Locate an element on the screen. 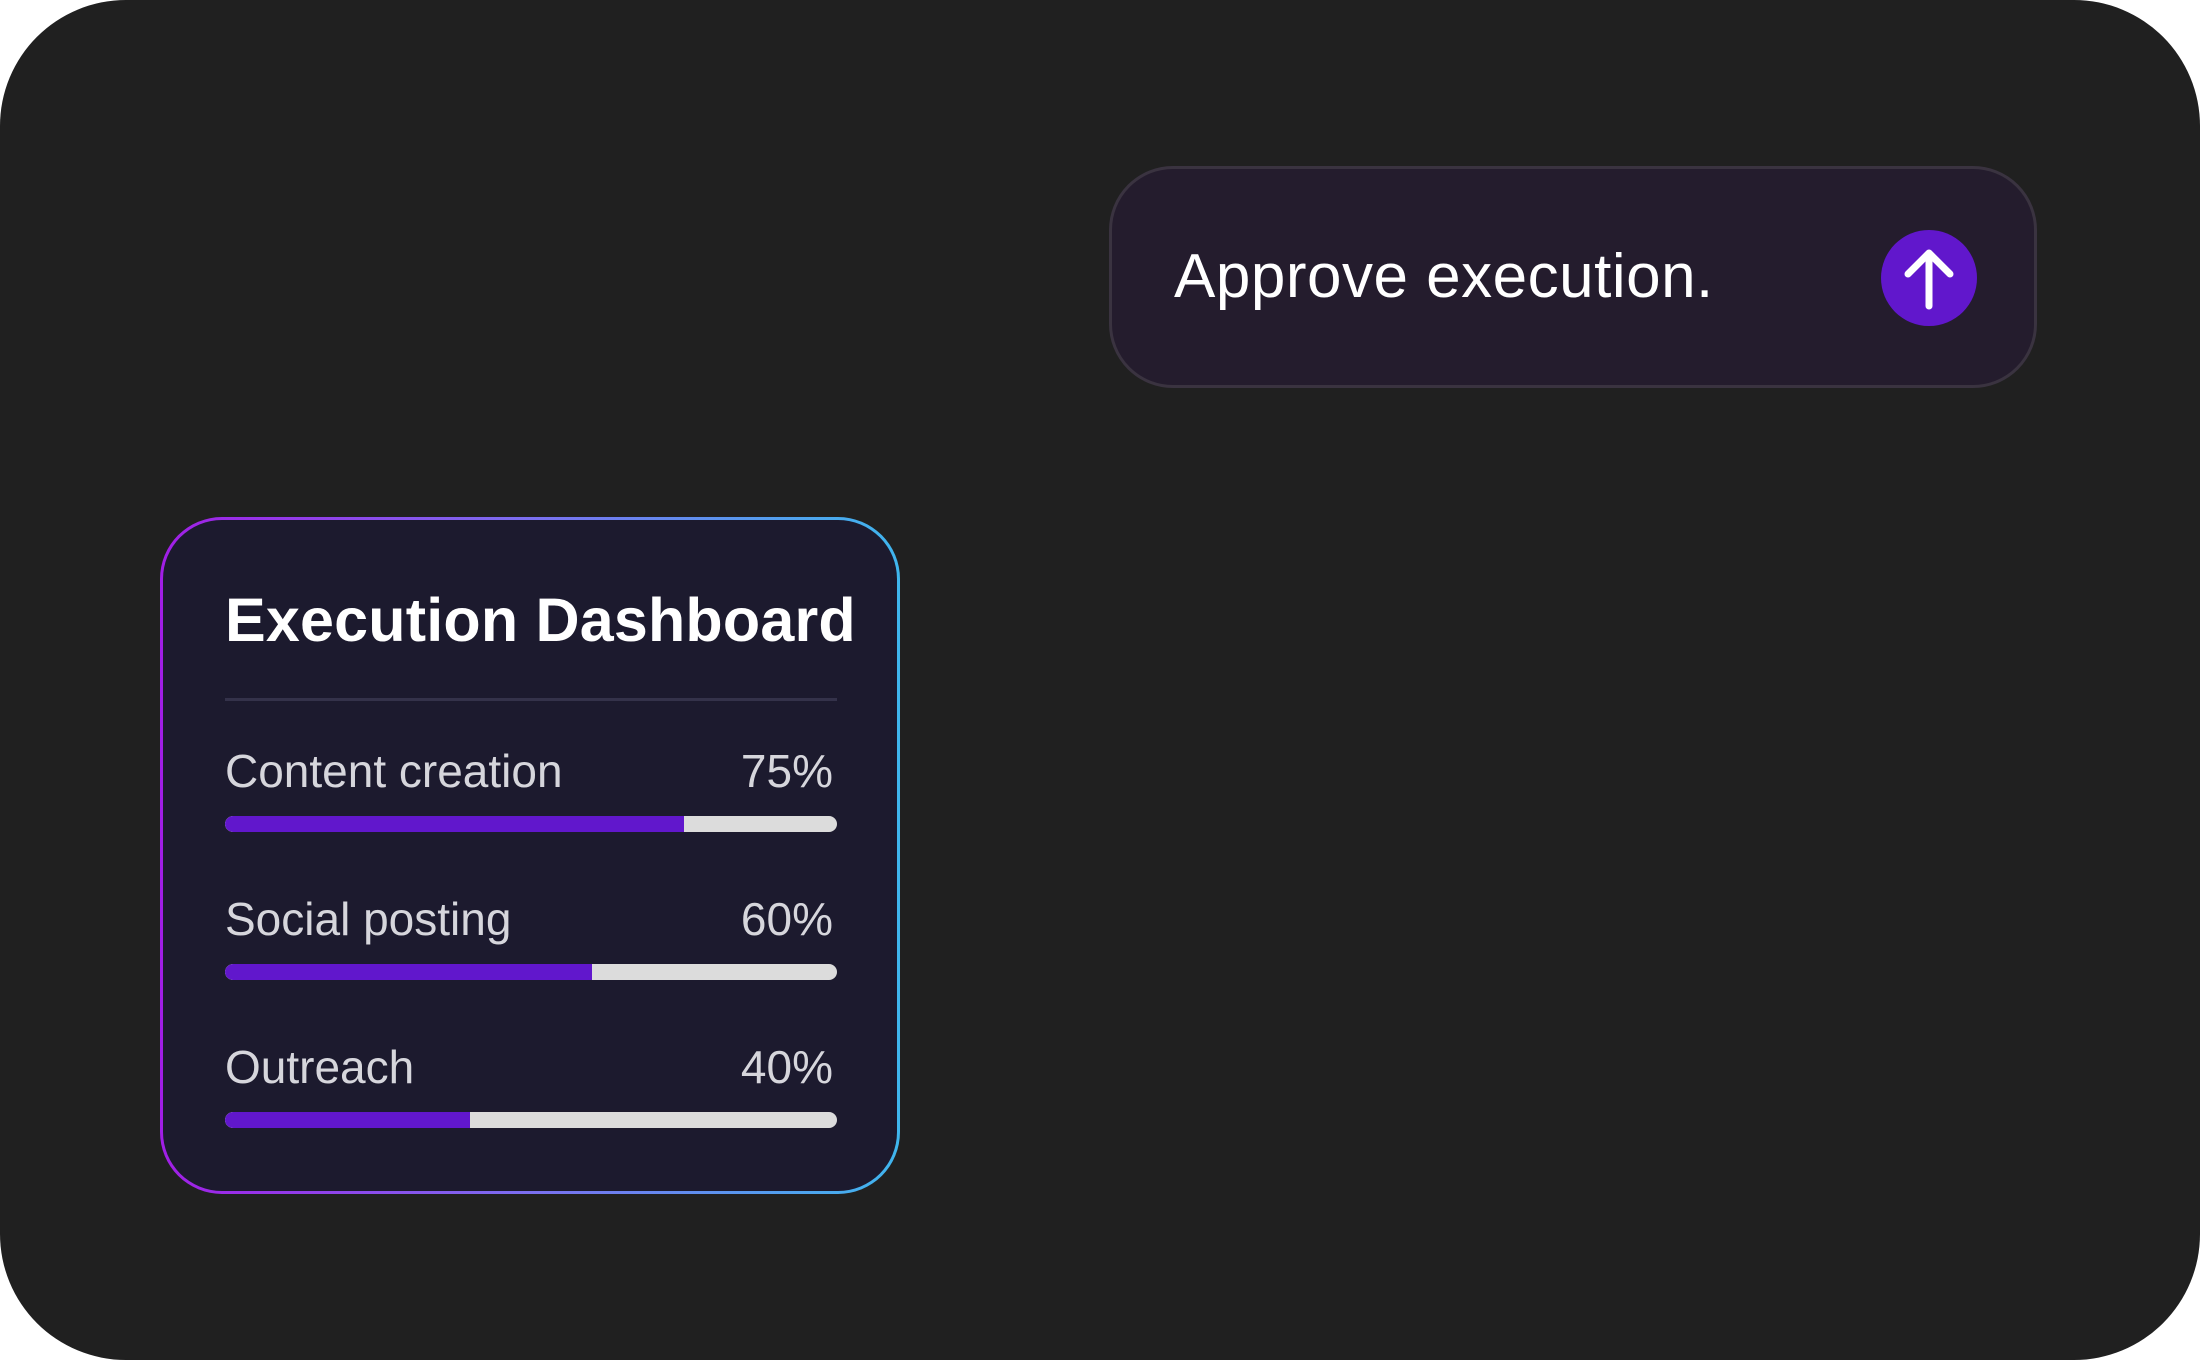 This screenshot has width=2200, height=1360. prompt-text: Approve execution. is located at coordinates (1444, 276).